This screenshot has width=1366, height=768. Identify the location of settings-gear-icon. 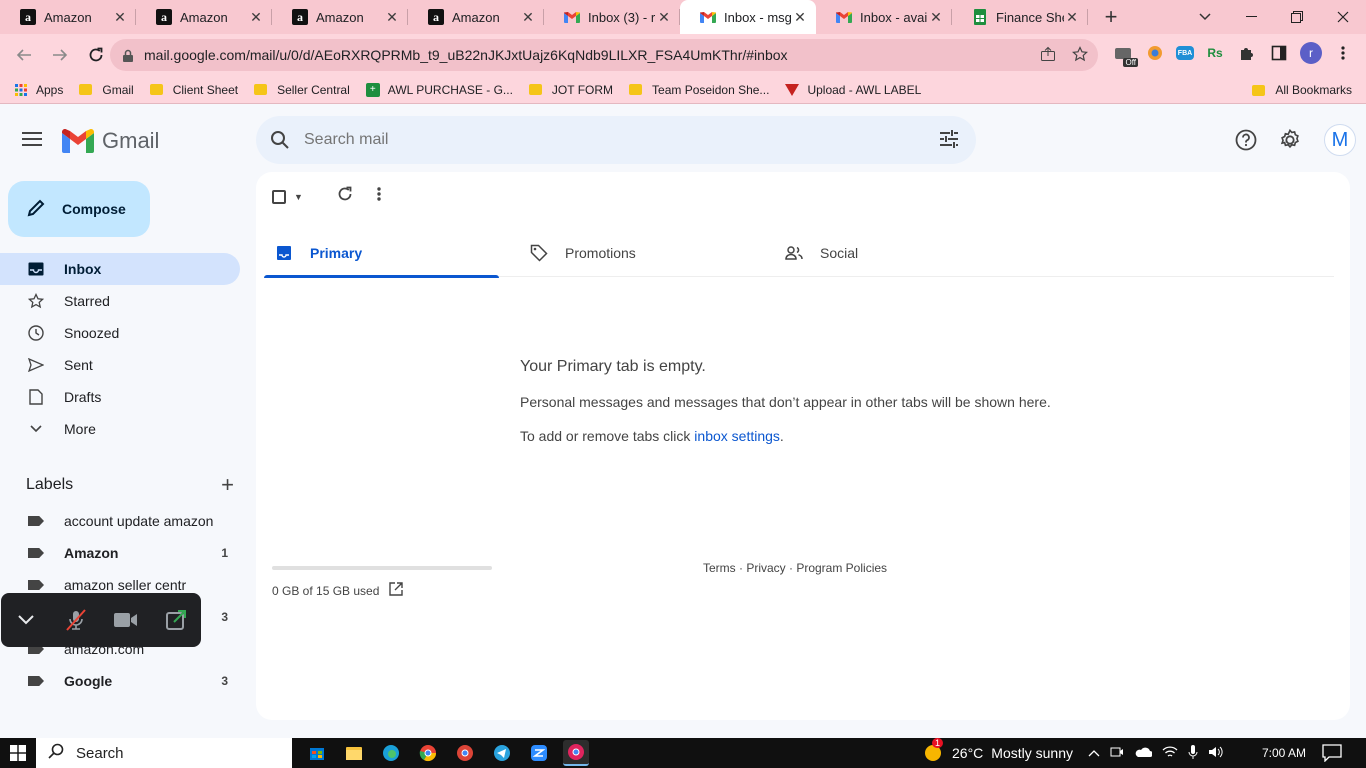
(1290, 140).